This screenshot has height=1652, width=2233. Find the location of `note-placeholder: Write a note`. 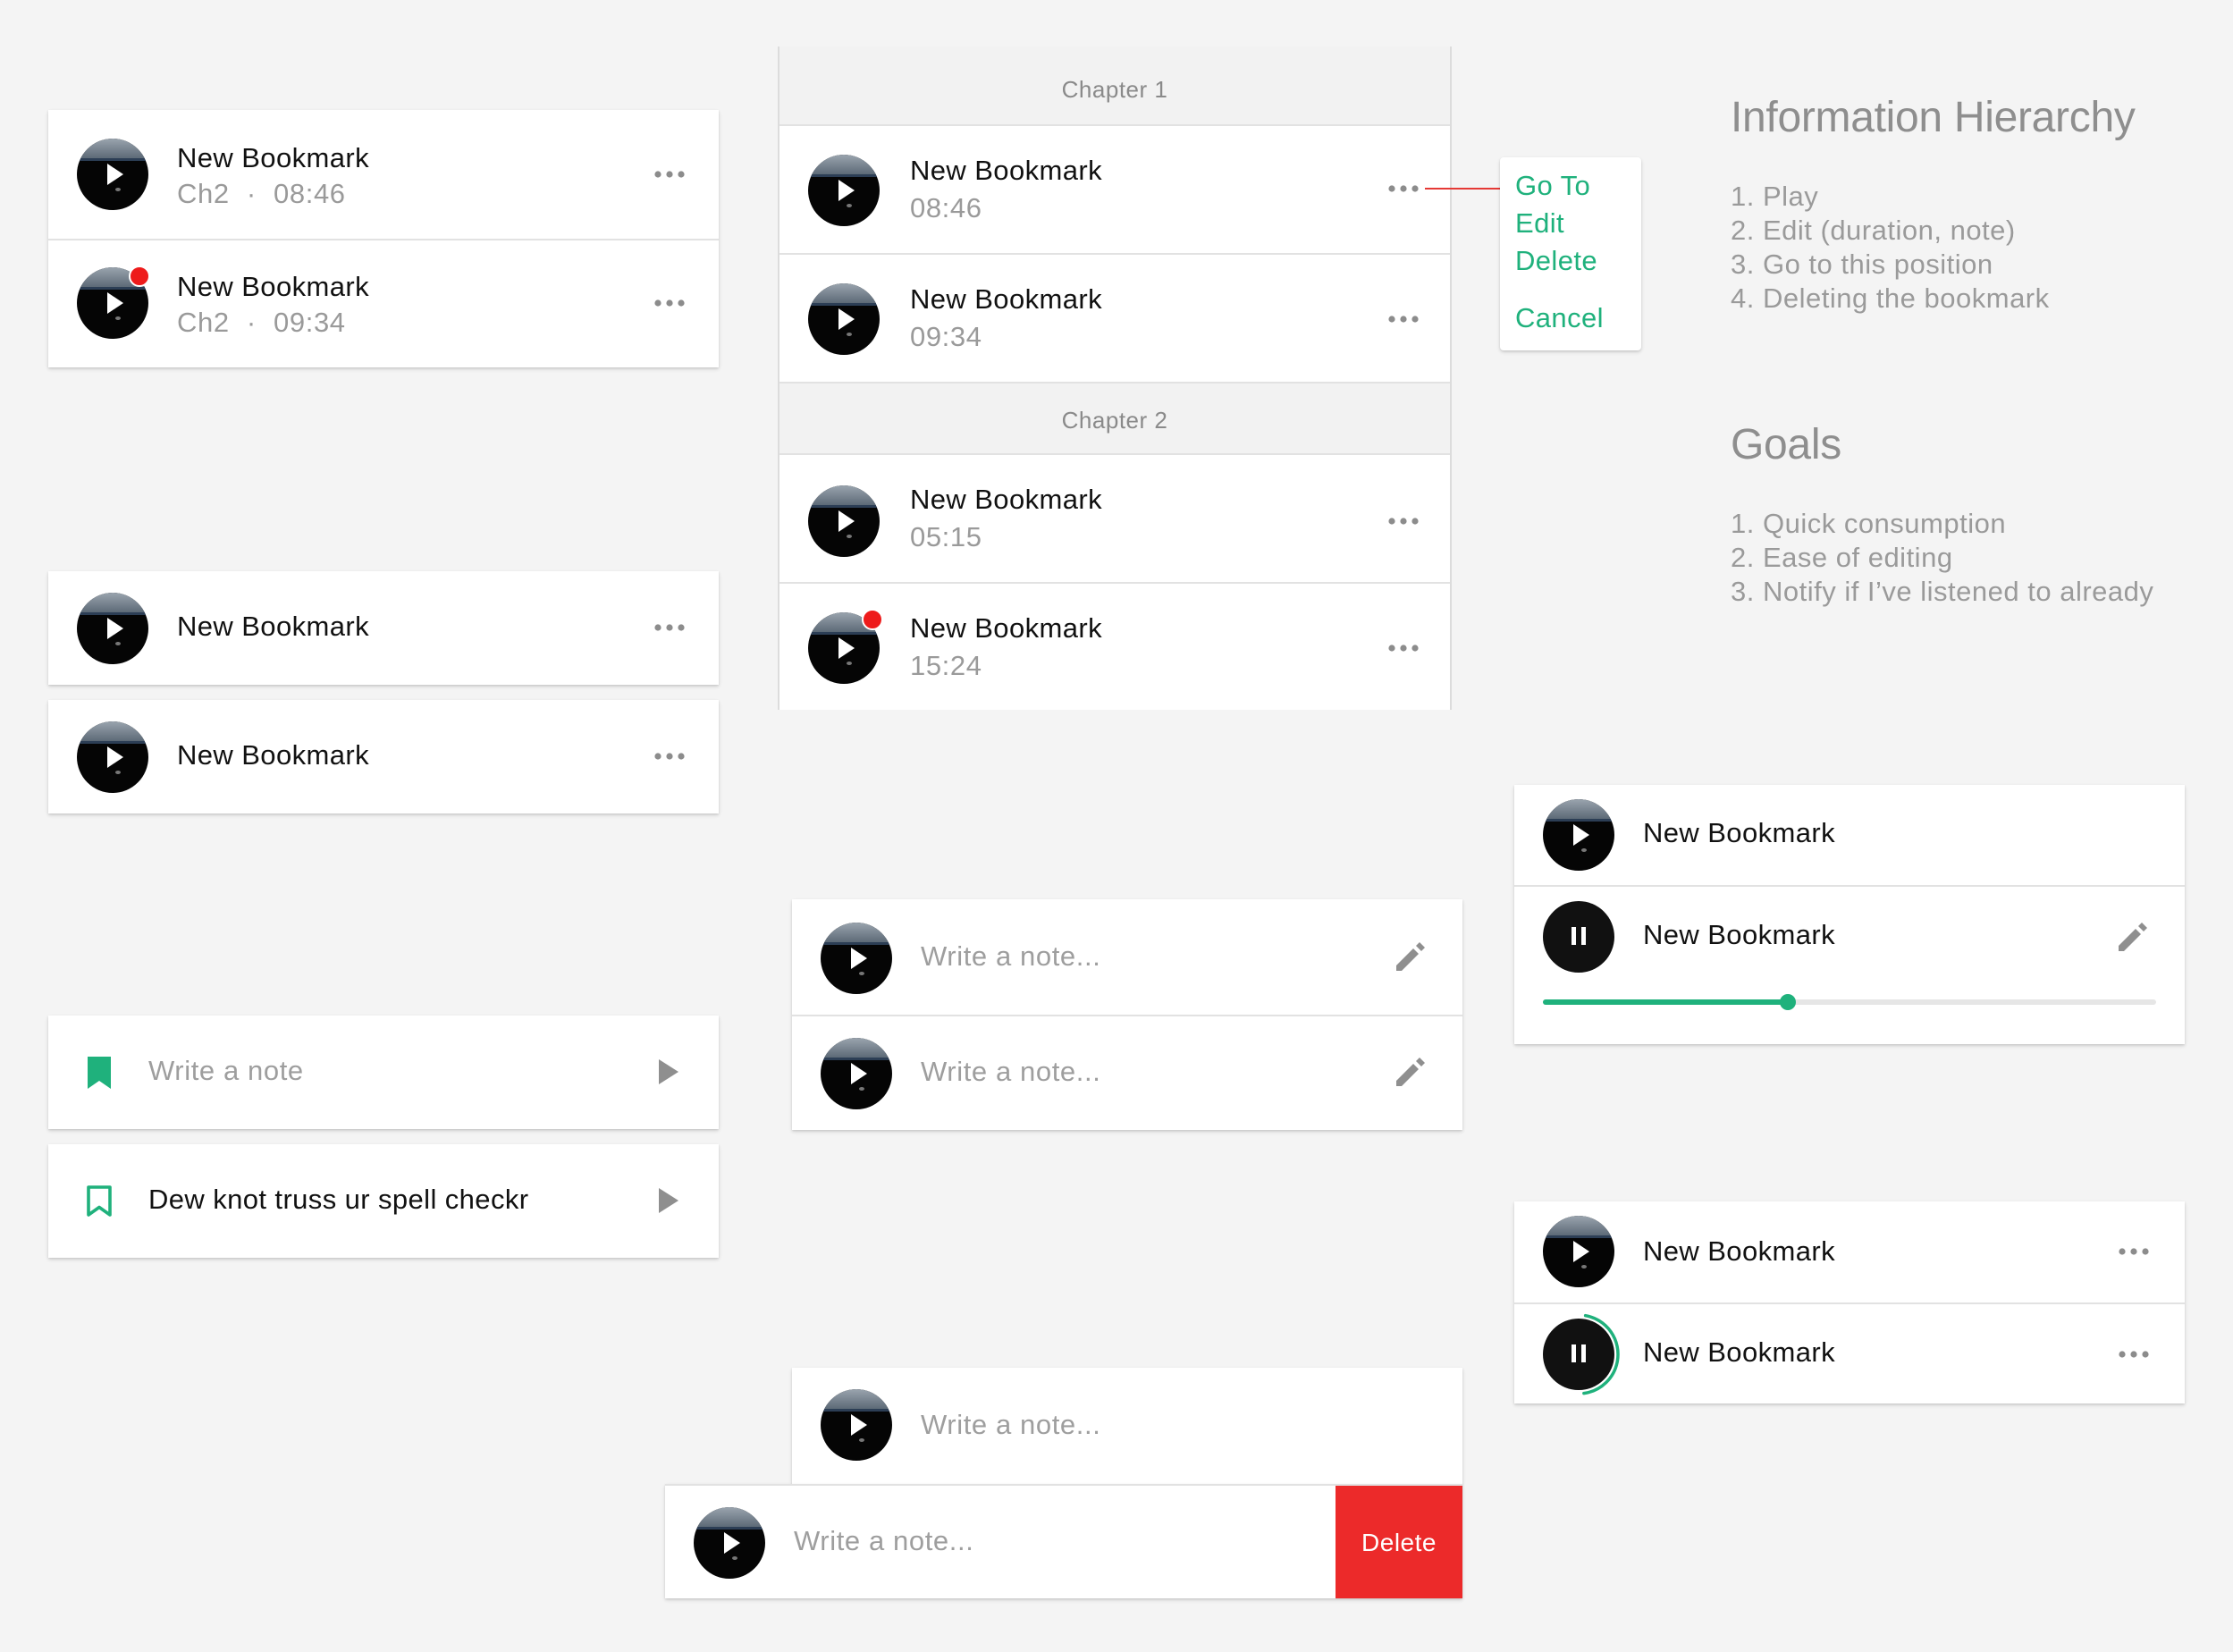

note-placeholder: Write a note is located at coordinates (226, 1071).